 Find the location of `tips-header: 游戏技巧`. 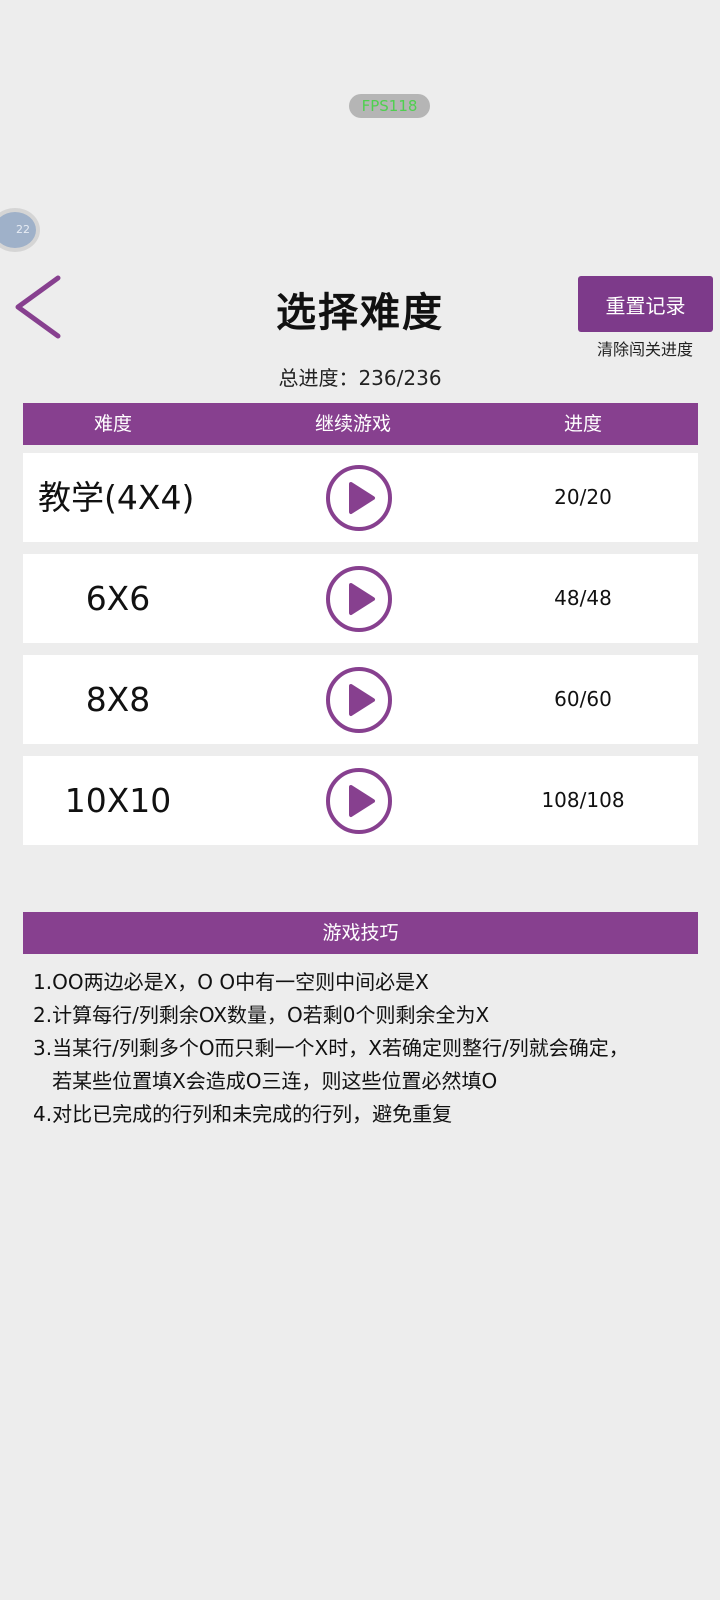

tips-header: 游戏技巧 is located at coordinates (360, 933).